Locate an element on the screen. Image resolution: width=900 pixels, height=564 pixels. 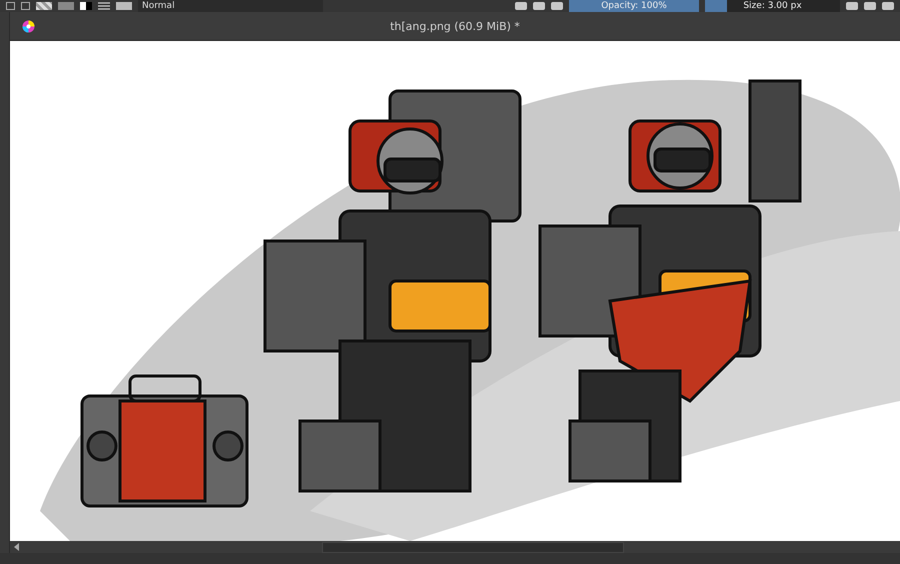
horizontal-scrollbar is located at coordinates (455, 547).